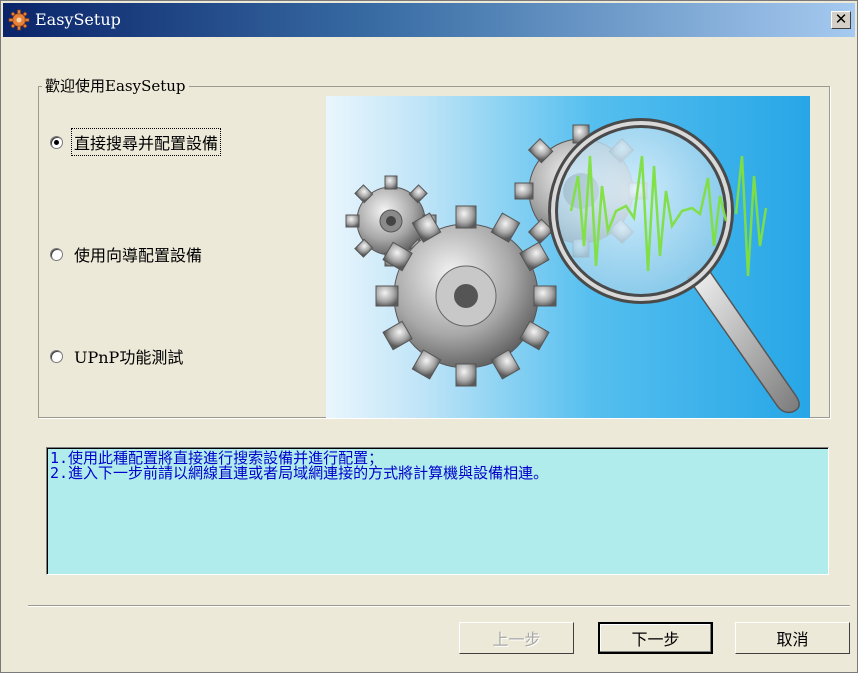  Describe the element at coordinates (792, 638) in the screenshot. I see `cancel-button: 取消` at that location.